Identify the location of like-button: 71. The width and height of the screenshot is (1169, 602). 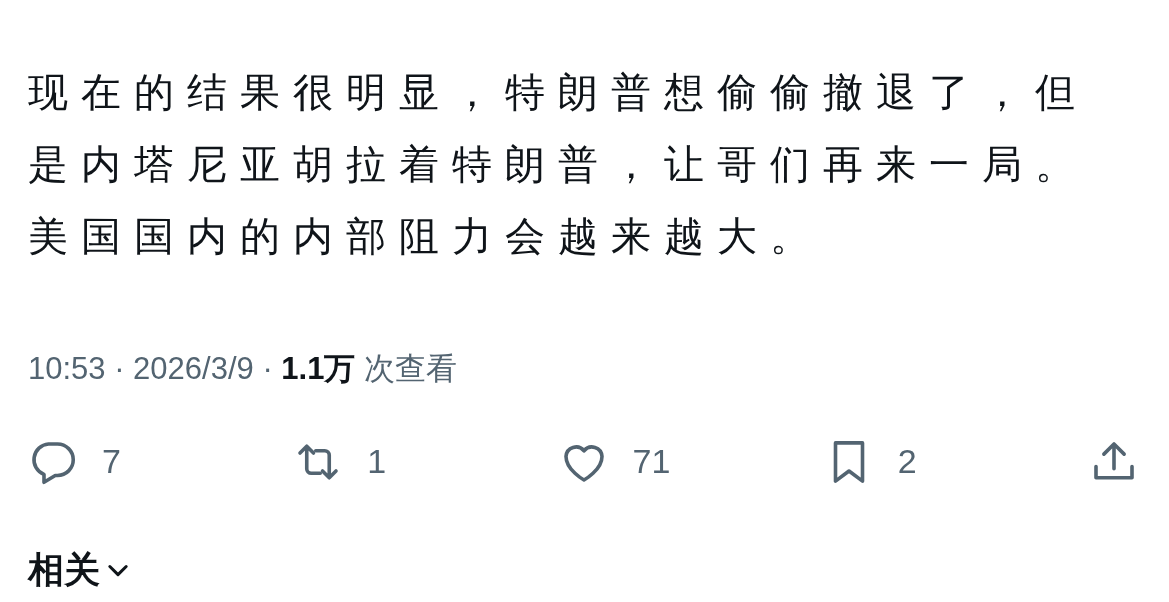
(651, 461).